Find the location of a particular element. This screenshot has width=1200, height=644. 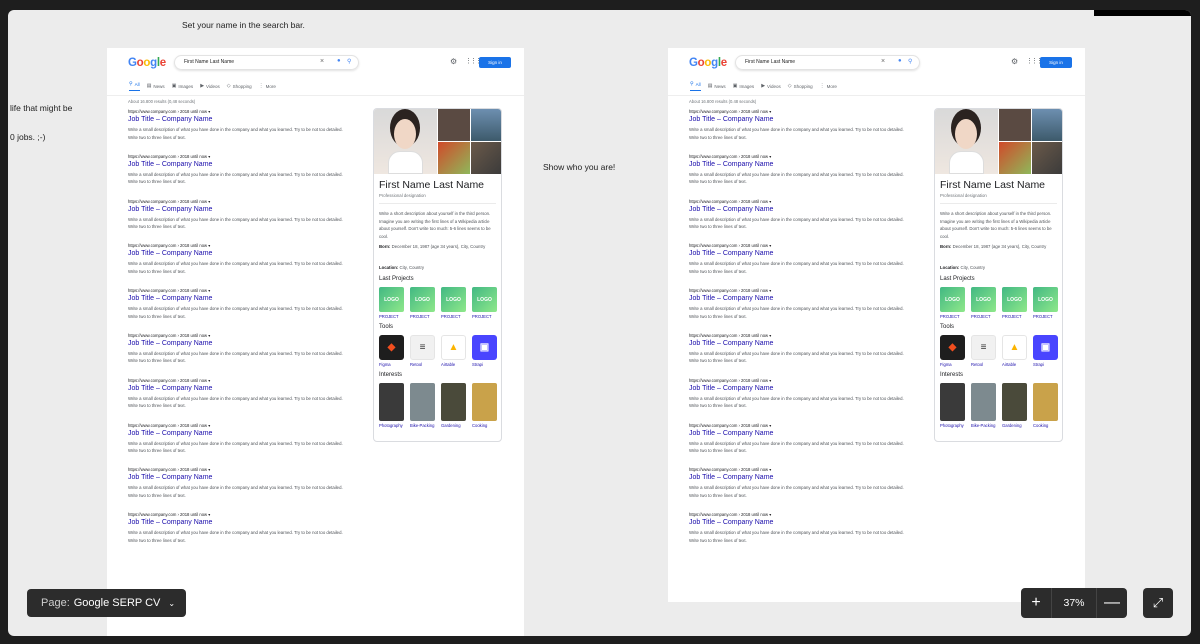

zoom-out-button: — is located at coordinates (1112, 603).